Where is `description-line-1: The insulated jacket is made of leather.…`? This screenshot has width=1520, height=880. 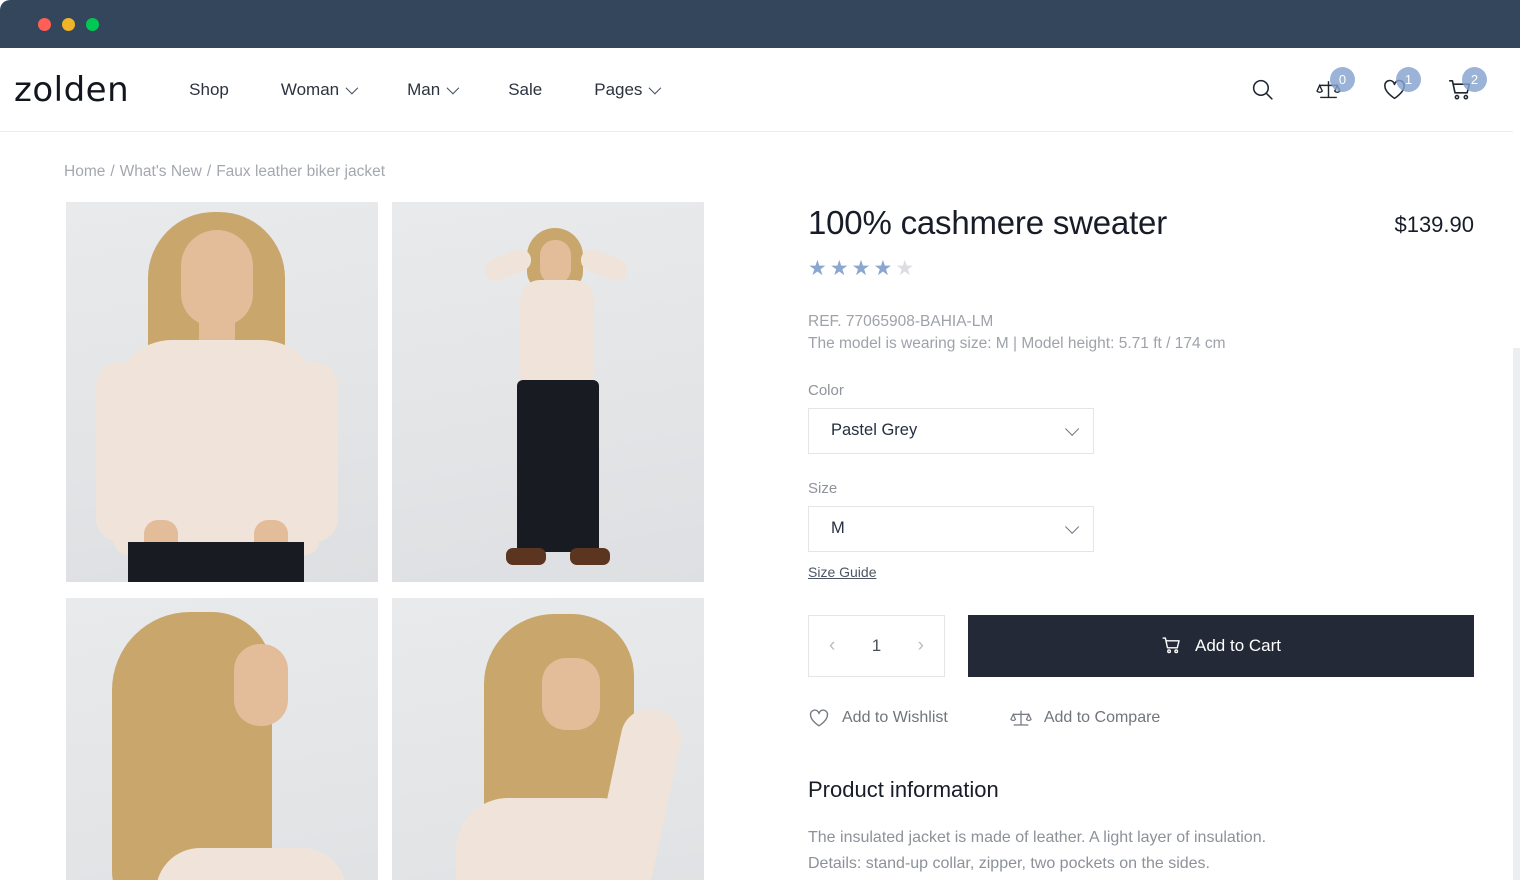 description-line-1: The insulated jacket is made of leather.… is located at coordinates (1037, 837).